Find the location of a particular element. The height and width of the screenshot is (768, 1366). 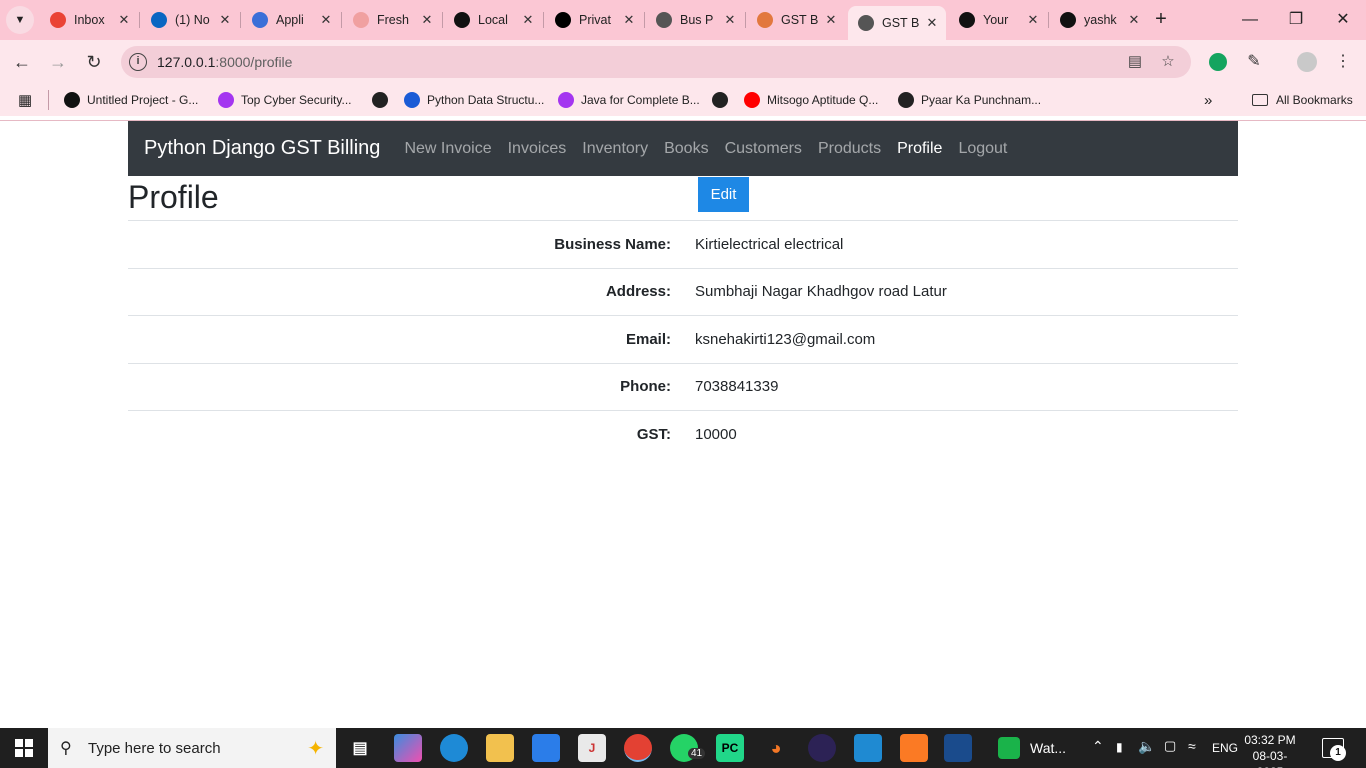

chevron-up-icon: ⌃ is located at coordinates (1098, 746).